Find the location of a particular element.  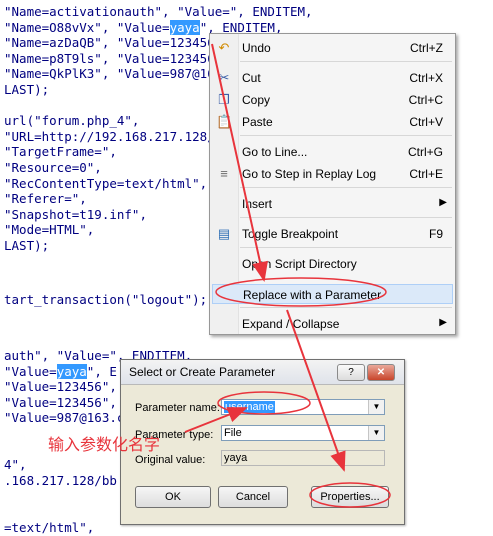

replay-log-icon: ≡ is located at coordinates (224, 173).